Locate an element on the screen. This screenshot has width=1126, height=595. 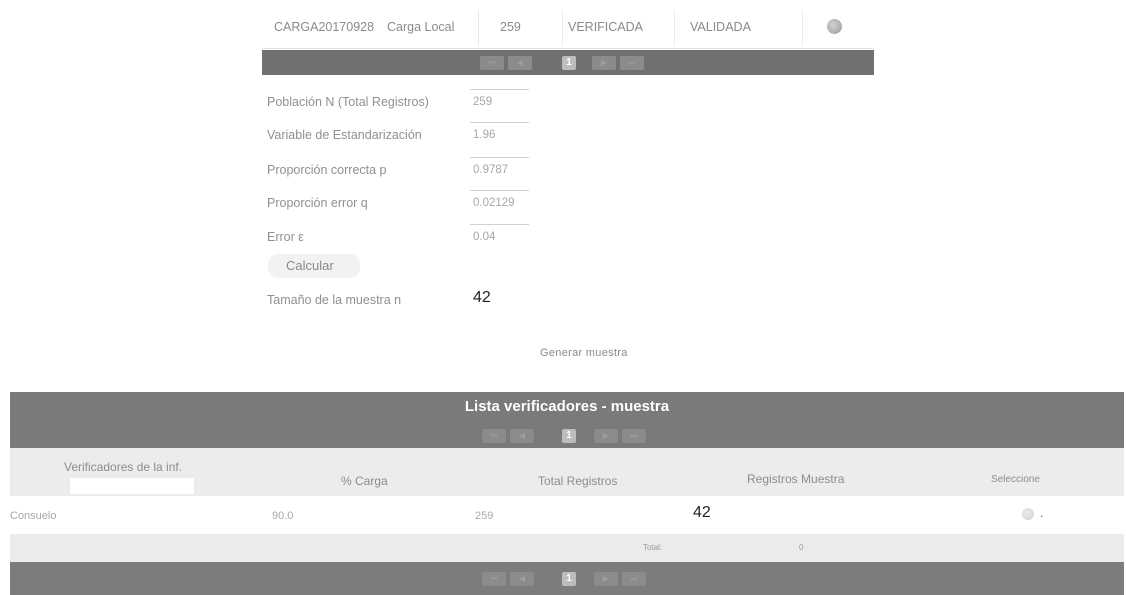
list-pager-next-button: ▶ is located at coordinates (606, 436).